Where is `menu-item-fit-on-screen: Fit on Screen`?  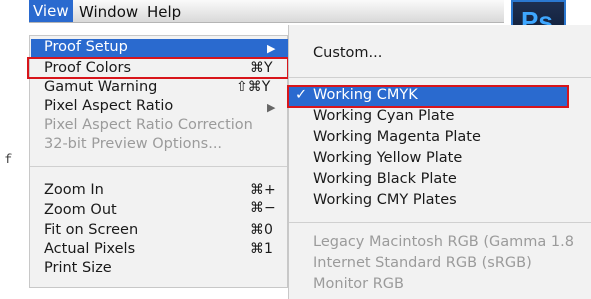
menu-item-fit-on-screen: Fit on Screen is located at coordinates (91, 230).